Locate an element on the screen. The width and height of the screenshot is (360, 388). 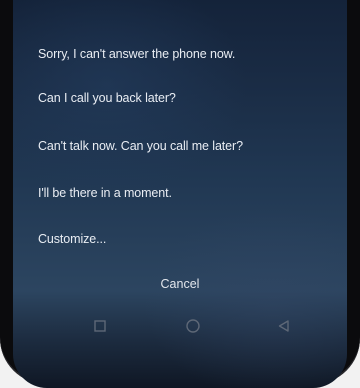
triangle-back-icon is located at coordinates (283, 326).